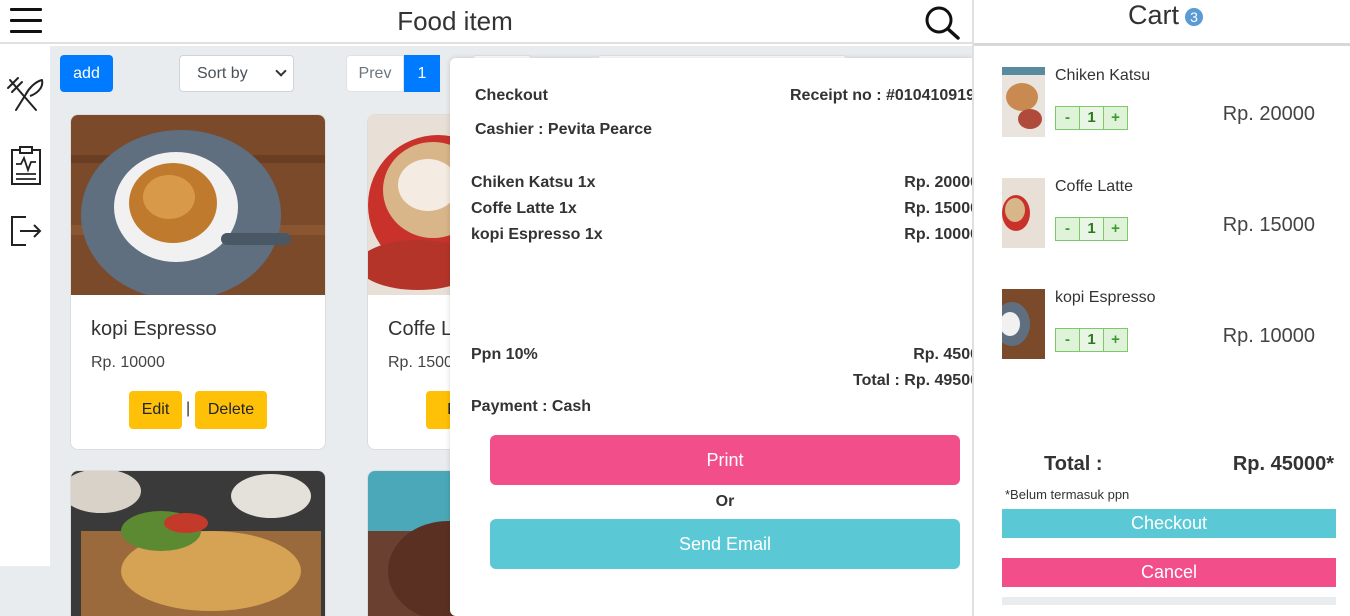 The height and width of the screenshot is (616, 1350). Describe the element at coordinates (128, 362) in the screenshot. I see `product-price: Rp. 10000` at that location.